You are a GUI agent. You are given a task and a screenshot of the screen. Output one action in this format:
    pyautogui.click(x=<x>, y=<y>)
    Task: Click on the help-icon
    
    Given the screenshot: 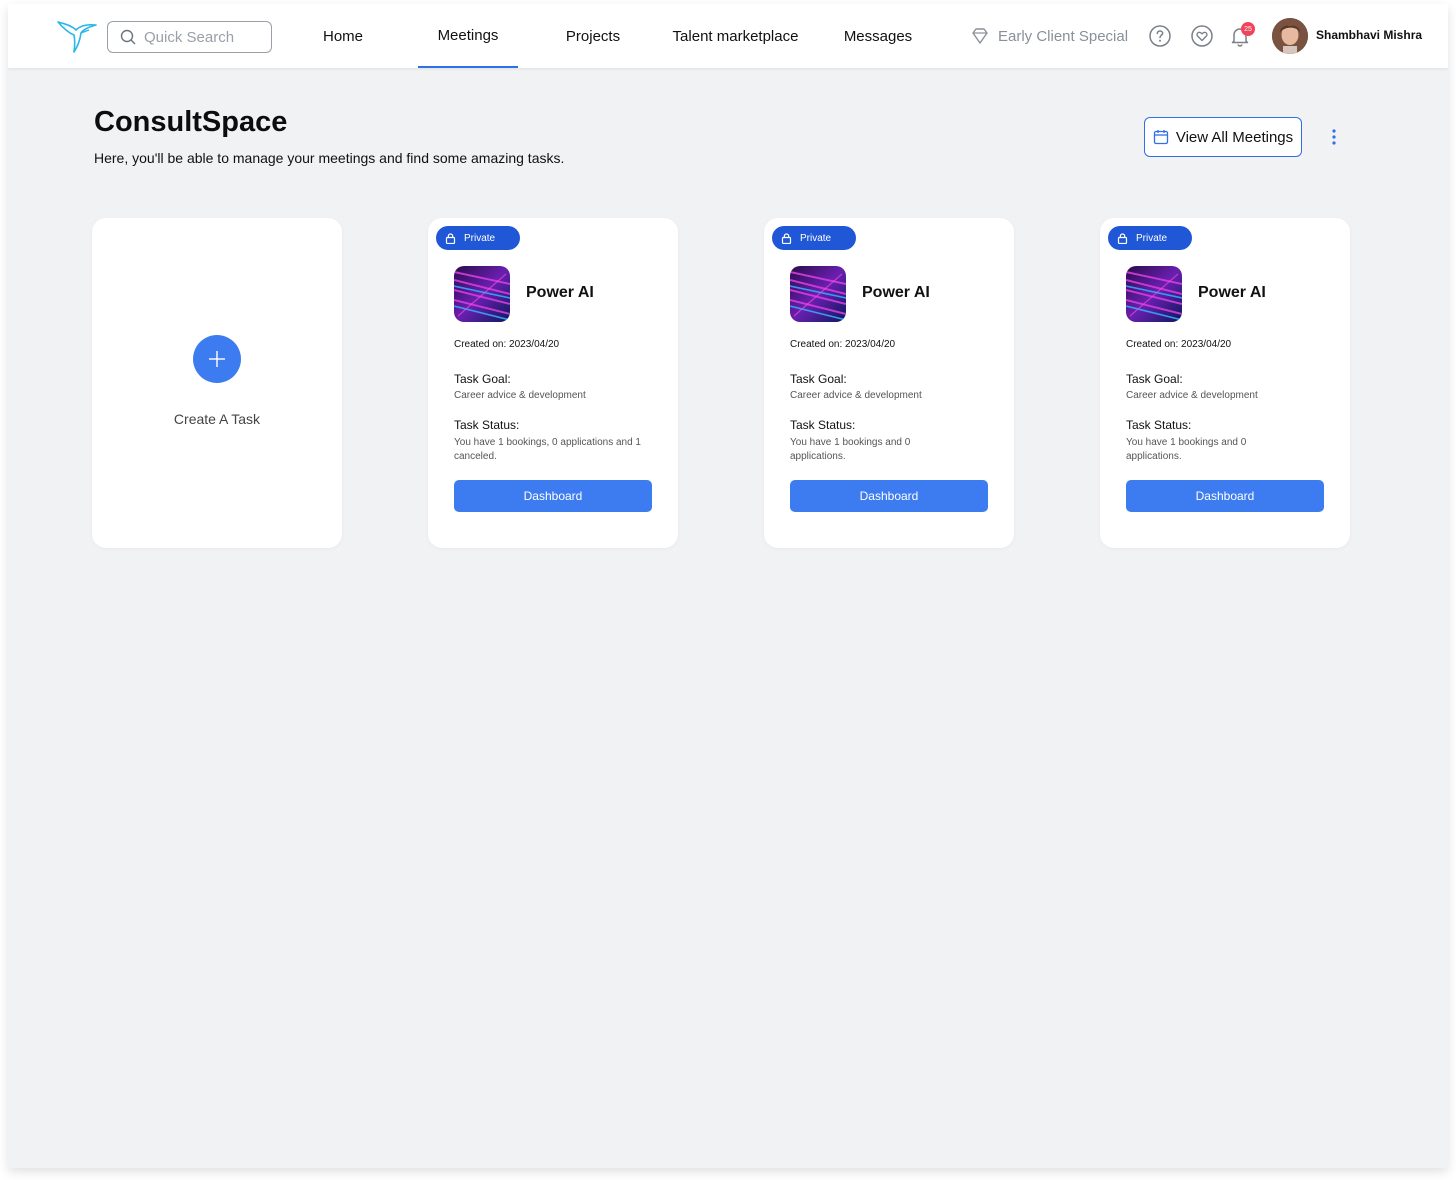 What is the action you would take?
    pyautogui.click(x=1160, y=36)
    